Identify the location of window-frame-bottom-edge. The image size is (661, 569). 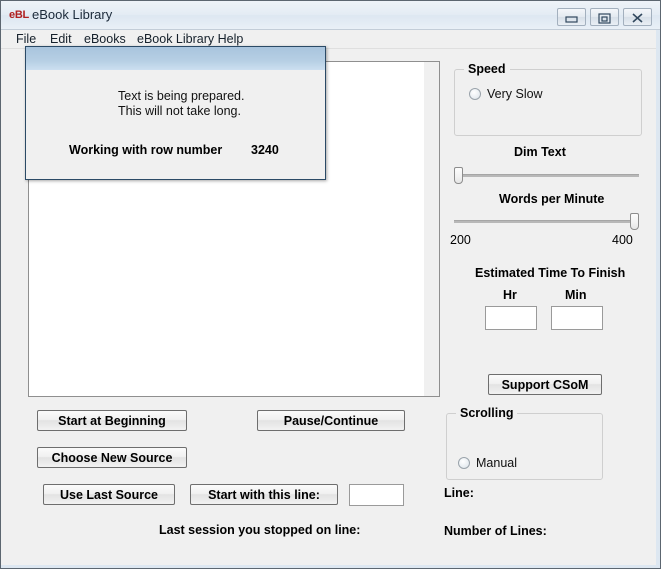
(330, 566).